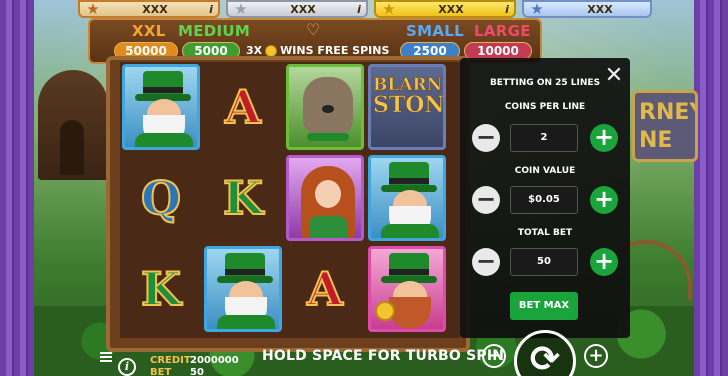  Describe the element at coordinates (127, 367) in the screenshot. I see `info-icon: i` at that location.